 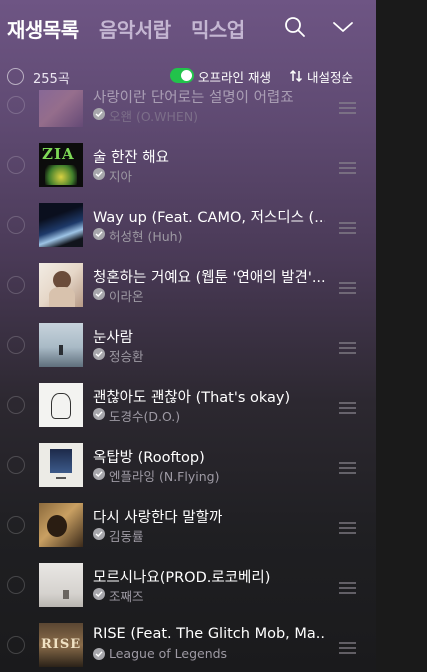 I want to click on song-artist: 도경수(D.O.), so click(x=145, y=416).